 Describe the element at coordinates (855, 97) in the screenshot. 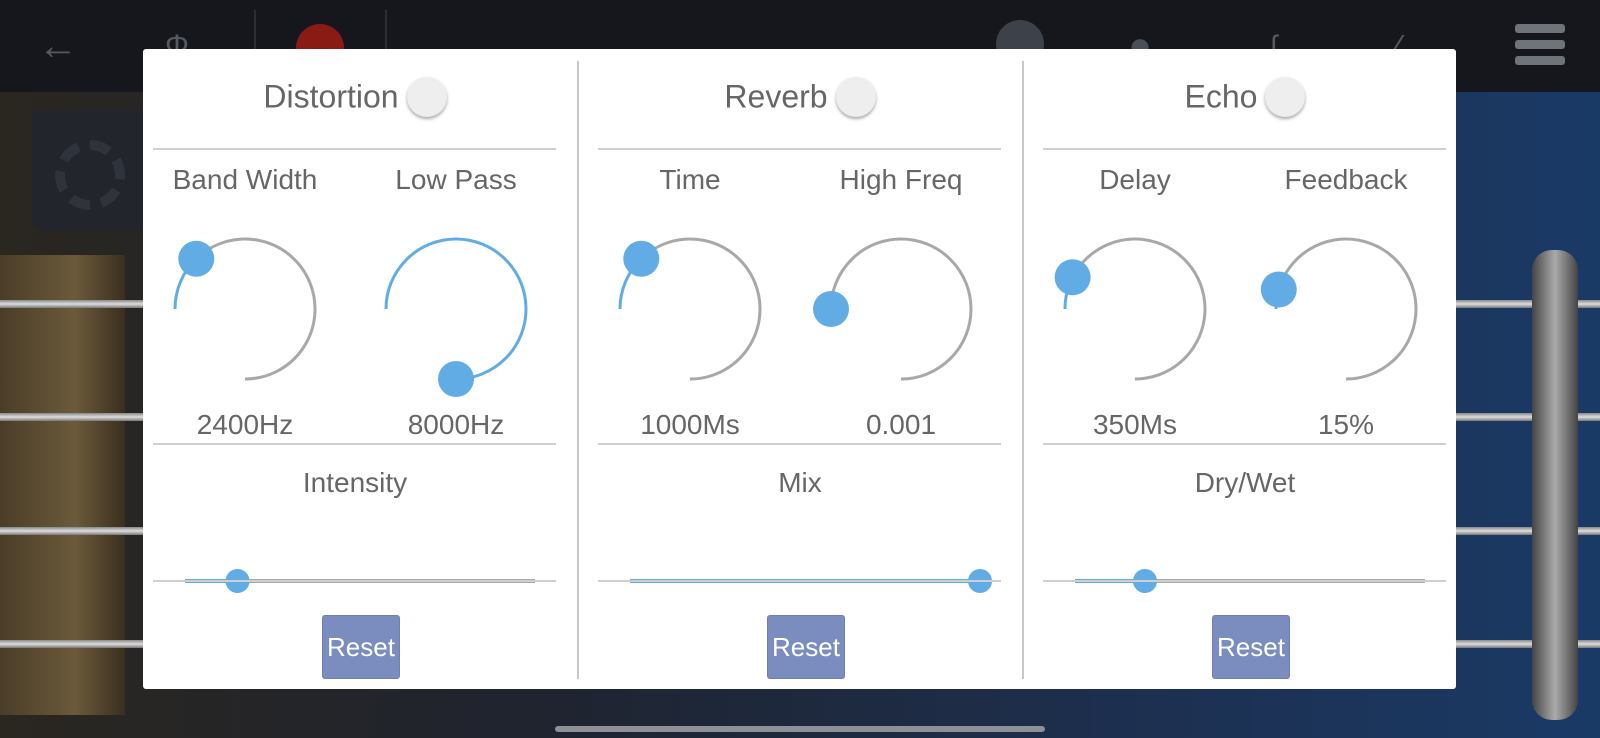

I see `reverb-toggle` at that location.